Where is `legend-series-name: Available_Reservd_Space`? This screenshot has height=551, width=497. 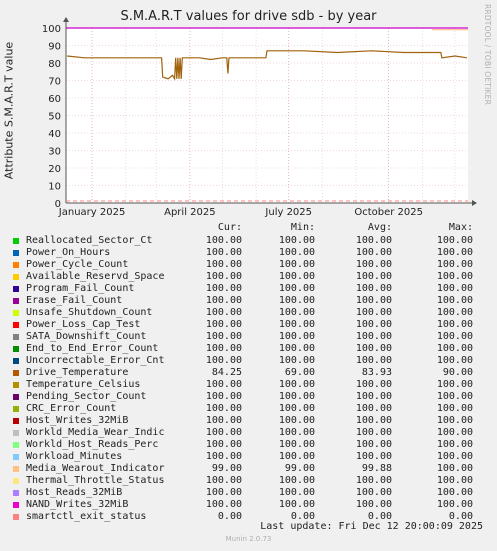
legend-series-name: Available_Reservd_Space is located at coordinates (95, 276).